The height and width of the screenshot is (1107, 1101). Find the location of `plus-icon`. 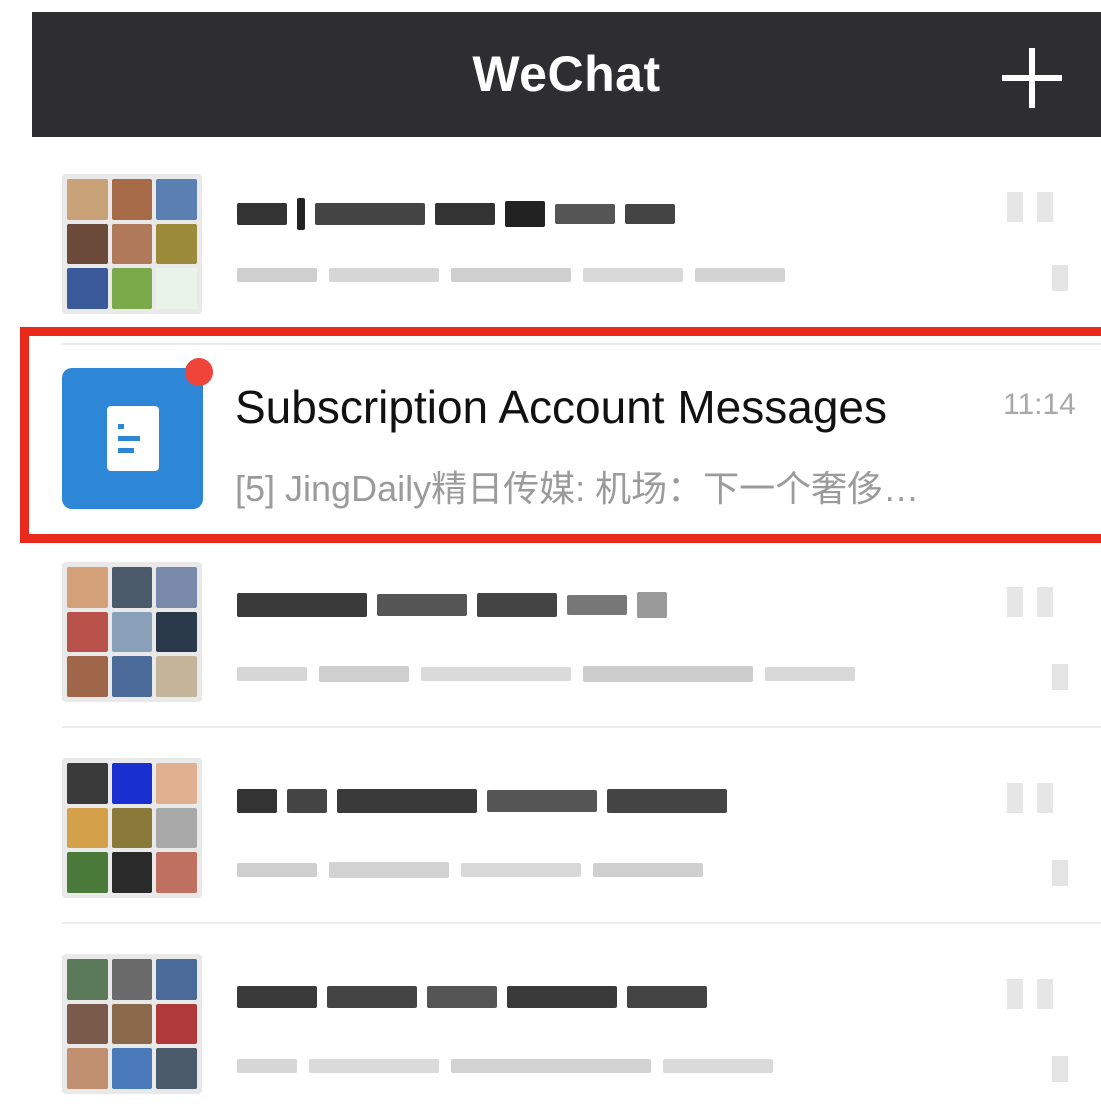

plus-icon is located at coordinates (1032, 78).